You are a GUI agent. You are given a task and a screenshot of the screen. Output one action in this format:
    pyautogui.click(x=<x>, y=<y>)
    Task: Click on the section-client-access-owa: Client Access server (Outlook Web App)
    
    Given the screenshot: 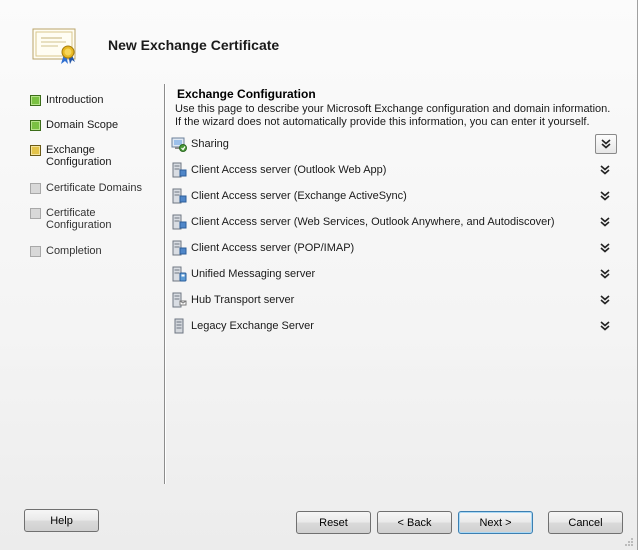 What is the action you would take?
    pyautogui.click(x=394, y=170)
    